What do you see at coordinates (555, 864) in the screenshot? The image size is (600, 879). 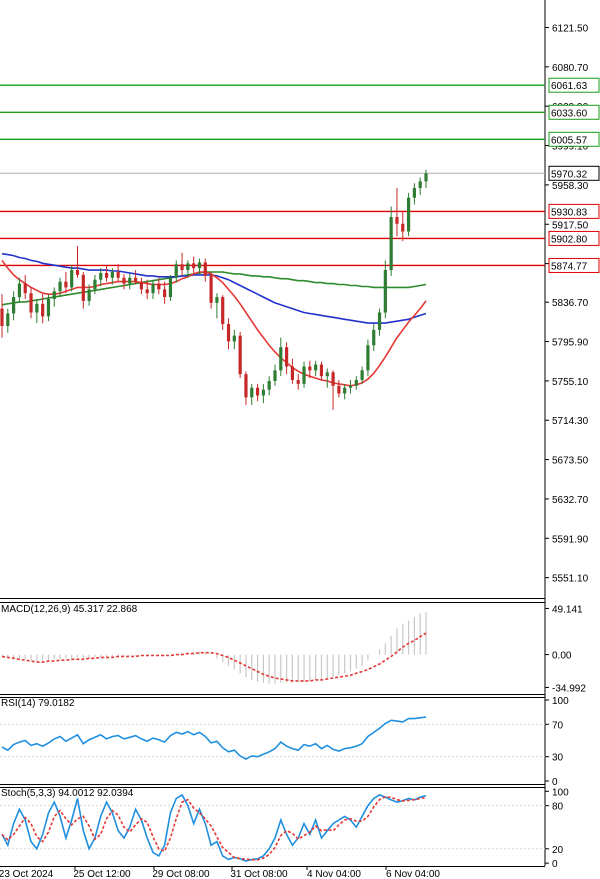 I see `stoch-tick-label: 0` at bounding box center [555, 864].